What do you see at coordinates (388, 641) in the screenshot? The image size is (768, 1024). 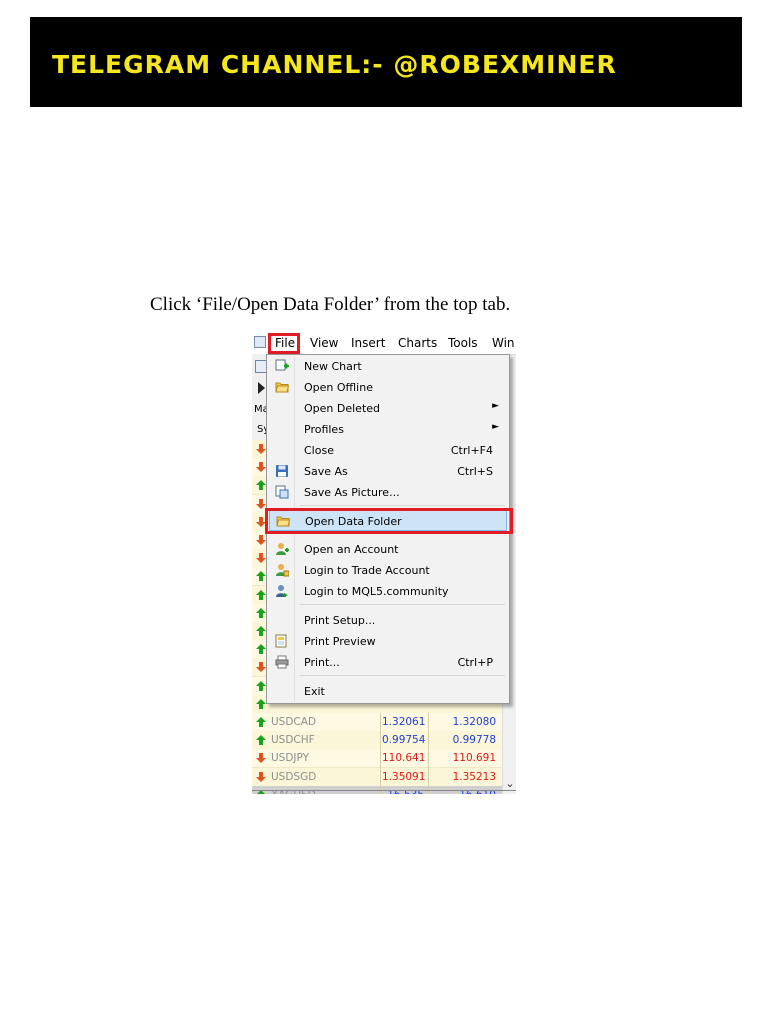 I see `menu-item-print-preview: Print Preview` at bounding box center [388, 641].